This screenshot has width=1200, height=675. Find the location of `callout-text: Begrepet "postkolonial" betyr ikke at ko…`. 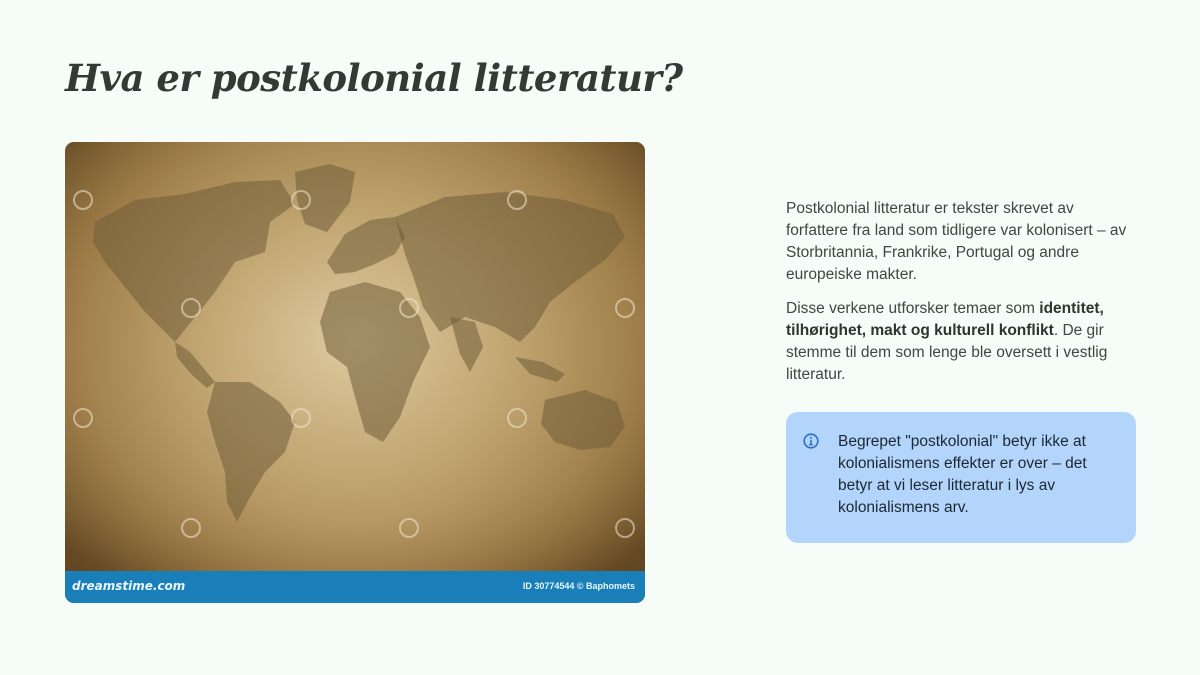

callout-text: Begrepet "postkolonial" betyr ikke at ko… is located at coordinates (962, 474).